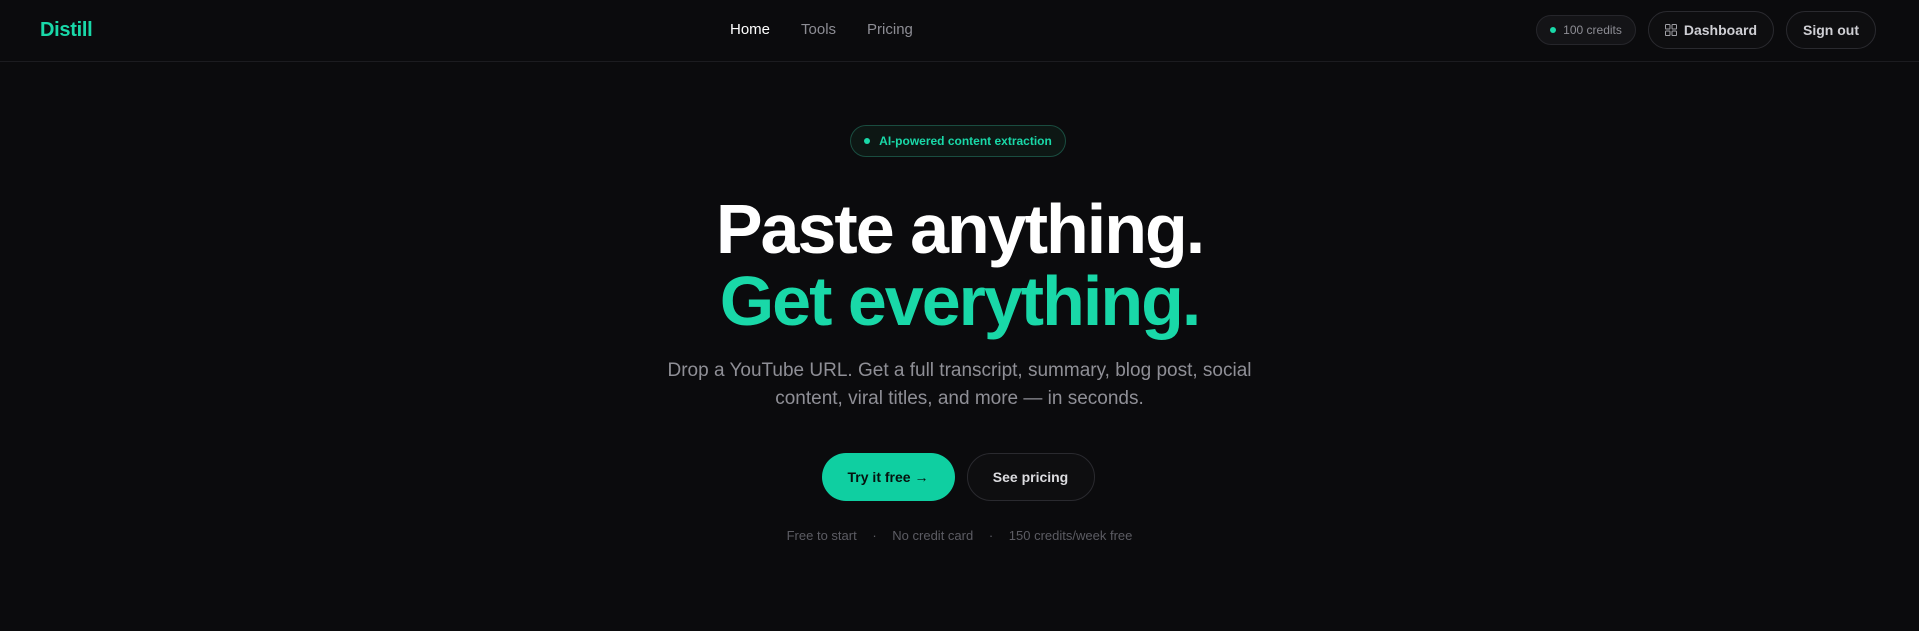  I want to click on credits-badge: 100 credits, so click(1586, 30).